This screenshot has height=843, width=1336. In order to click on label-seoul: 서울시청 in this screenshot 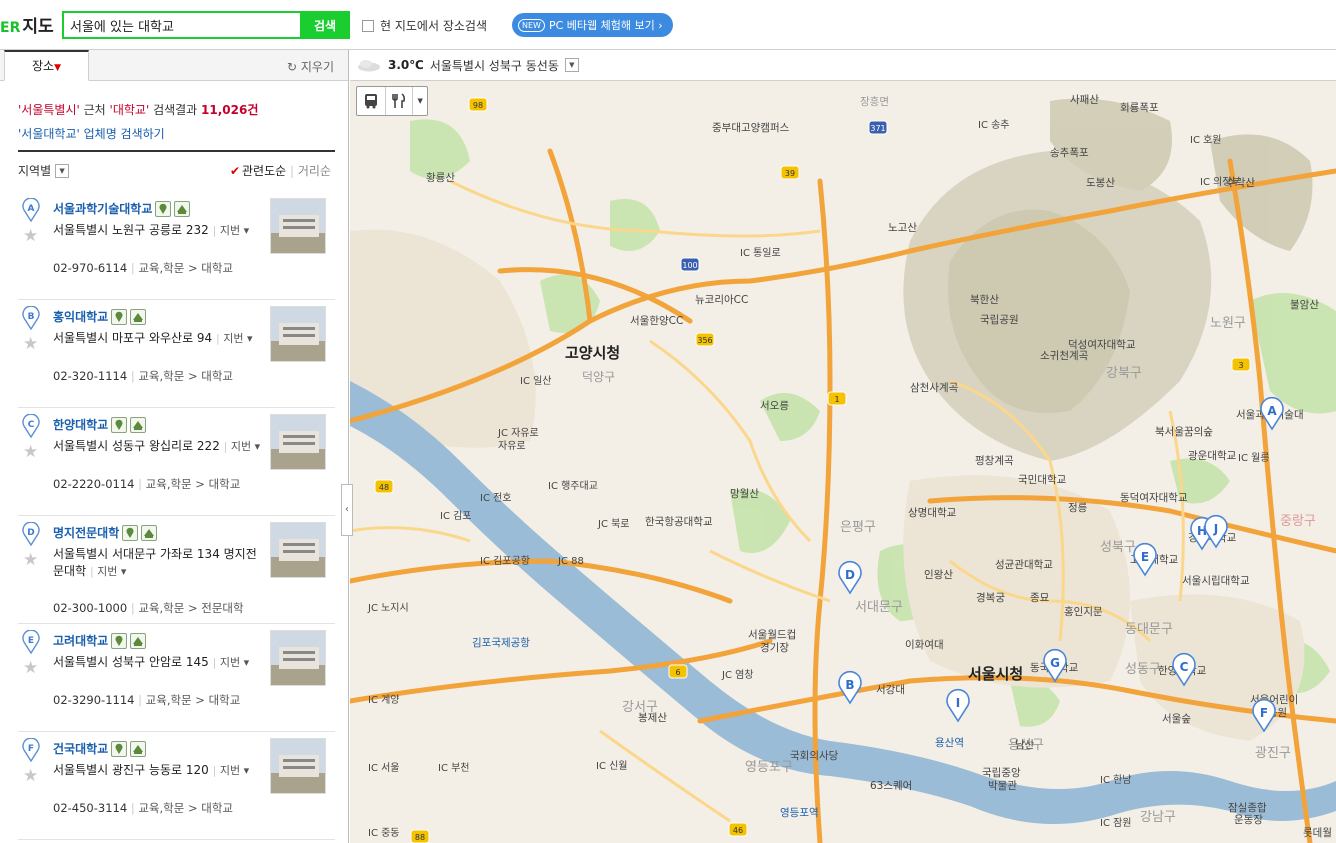, I will do `click(995, 674)`.